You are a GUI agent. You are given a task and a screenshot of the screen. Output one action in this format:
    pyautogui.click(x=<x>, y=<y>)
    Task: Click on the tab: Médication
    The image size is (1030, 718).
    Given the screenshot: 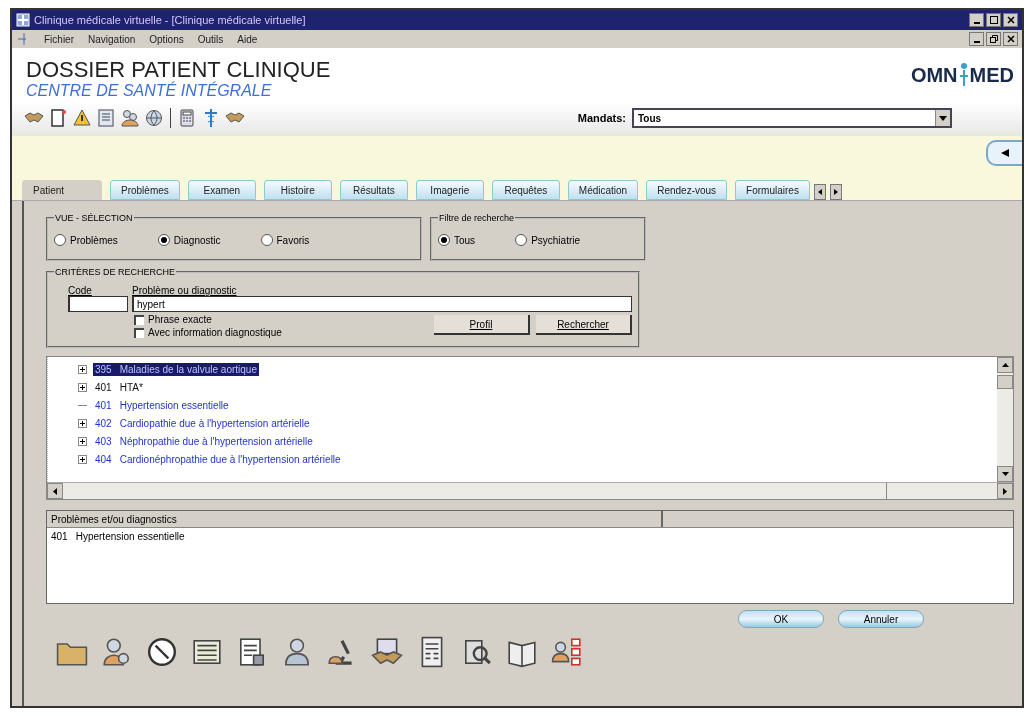 What is the action you would take?
    pyautogui.click(x=603, y=190)
    